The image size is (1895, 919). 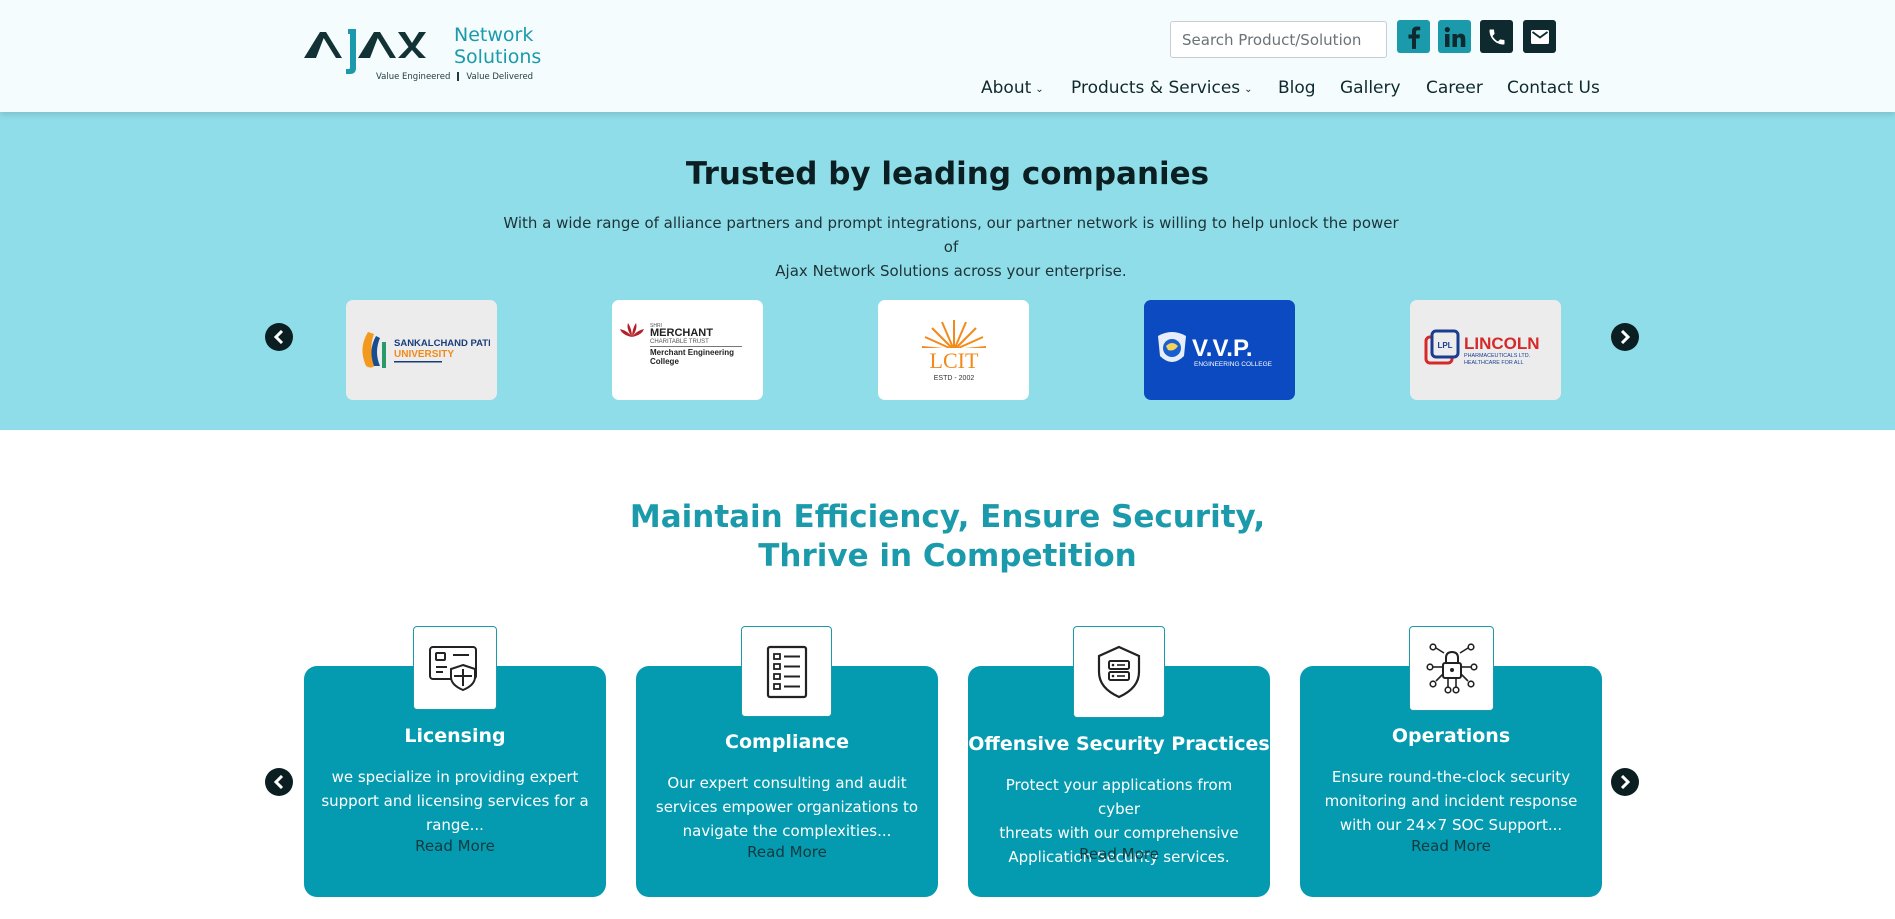 What do you see at coordinates (455, 736) in the screenshot?
I see `card-title: Licensing` at bounding box center [455, 736].